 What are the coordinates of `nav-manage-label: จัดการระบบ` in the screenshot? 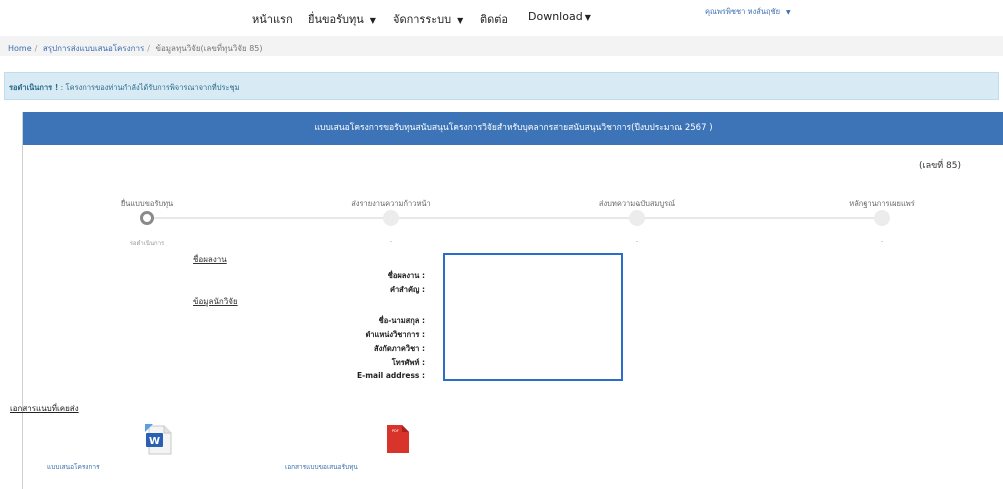 It's located at (422, 19).